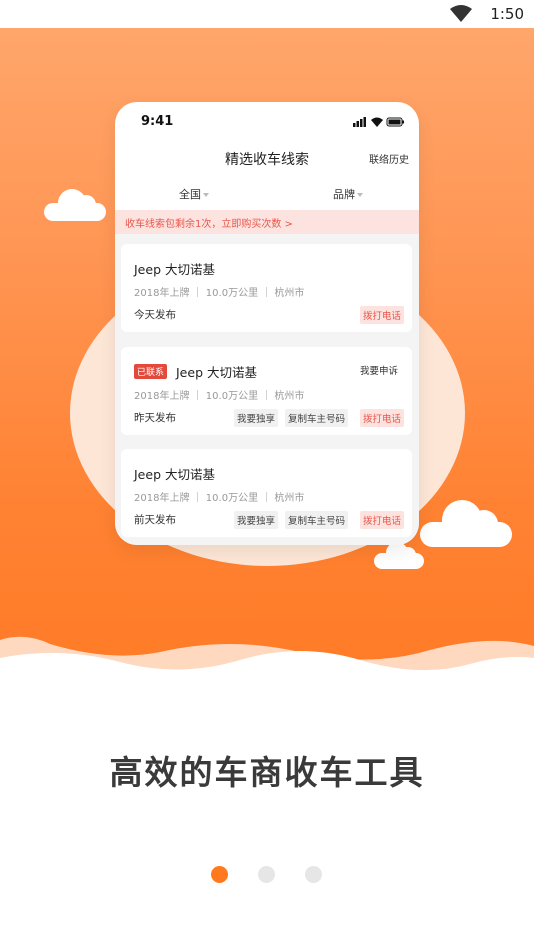 The image size is (534, 949). I want to click on wifi-icon, so click(461, 13).